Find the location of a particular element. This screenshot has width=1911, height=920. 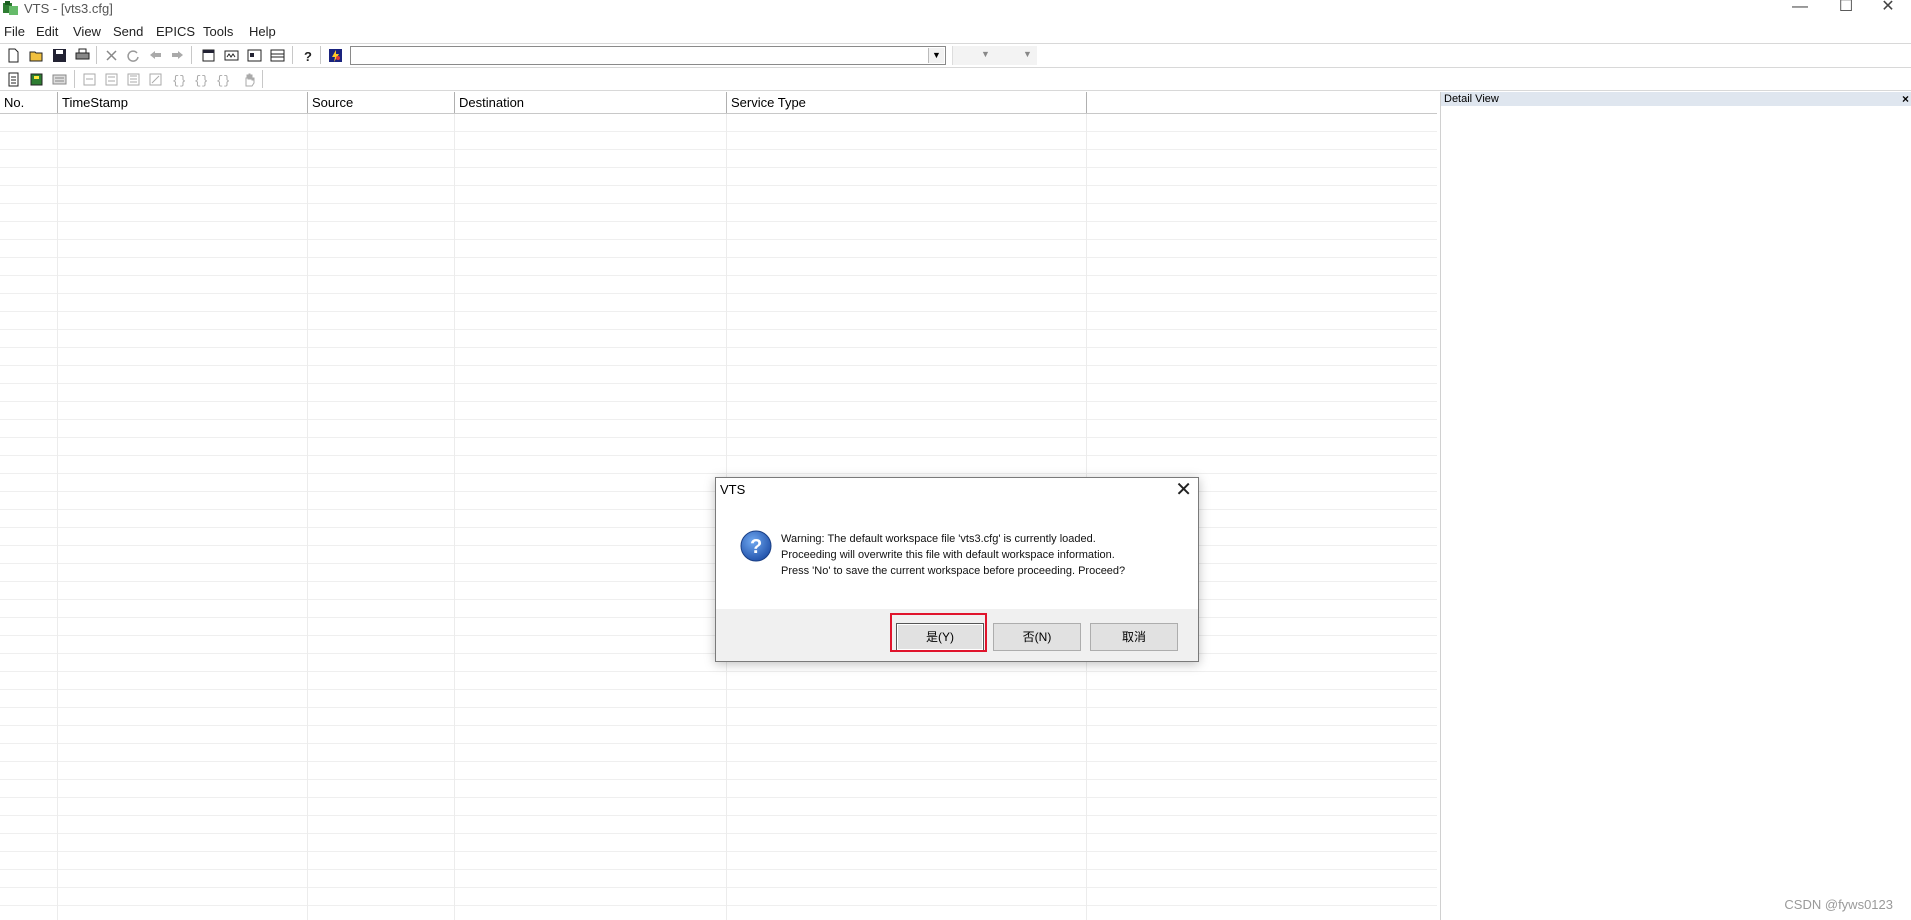

close-button: ✕ is located at coordinates (1888, 8).